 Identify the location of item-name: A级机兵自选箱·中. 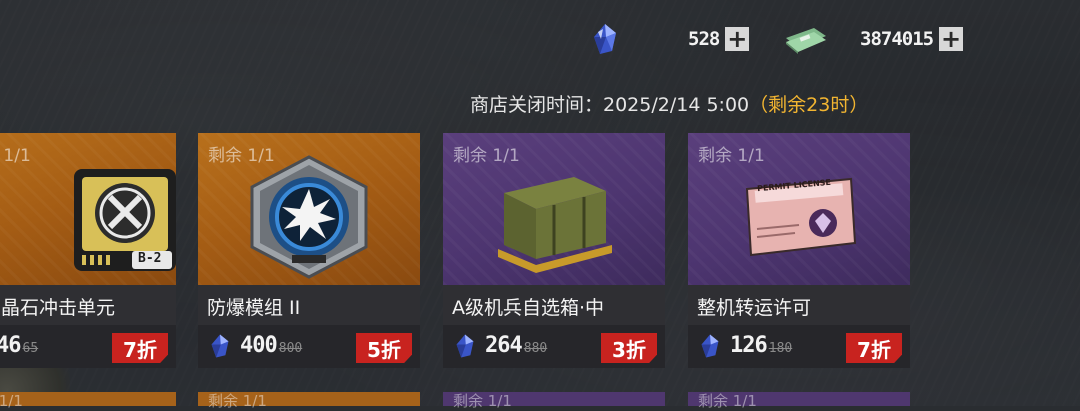
(528, 308).